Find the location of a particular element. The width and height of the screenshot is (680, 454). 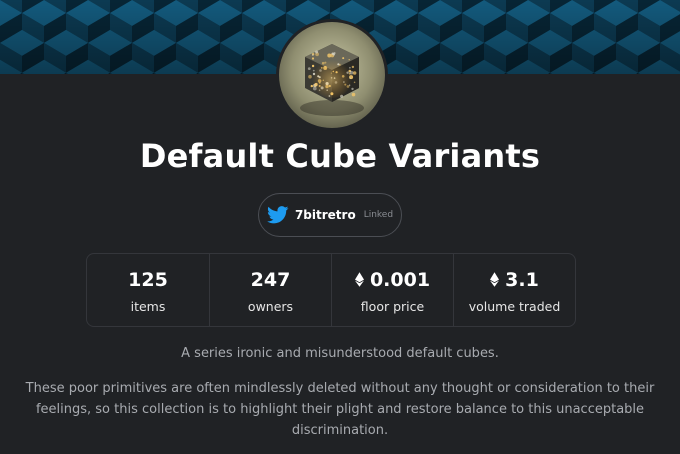

collection-avatar is located at coordinates (332, 75).